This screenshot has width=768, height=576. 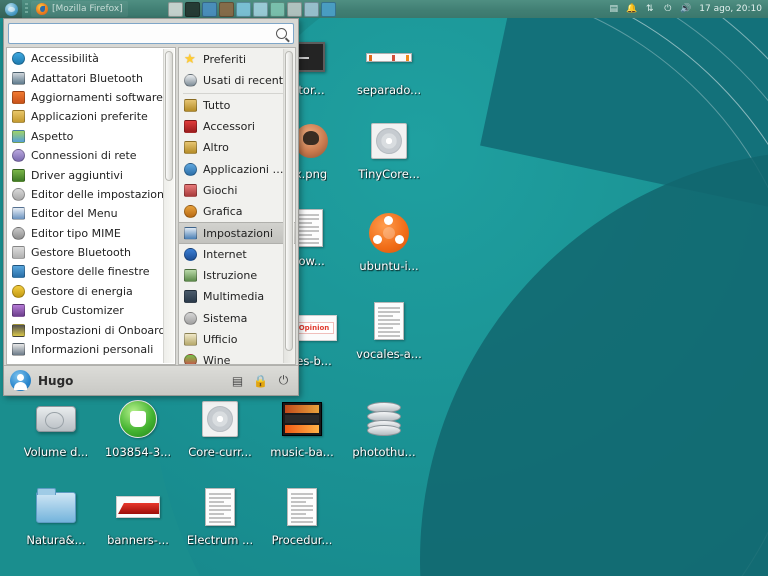 I want to click on menu-category-internet: Internet, so click(x=237, y=254).